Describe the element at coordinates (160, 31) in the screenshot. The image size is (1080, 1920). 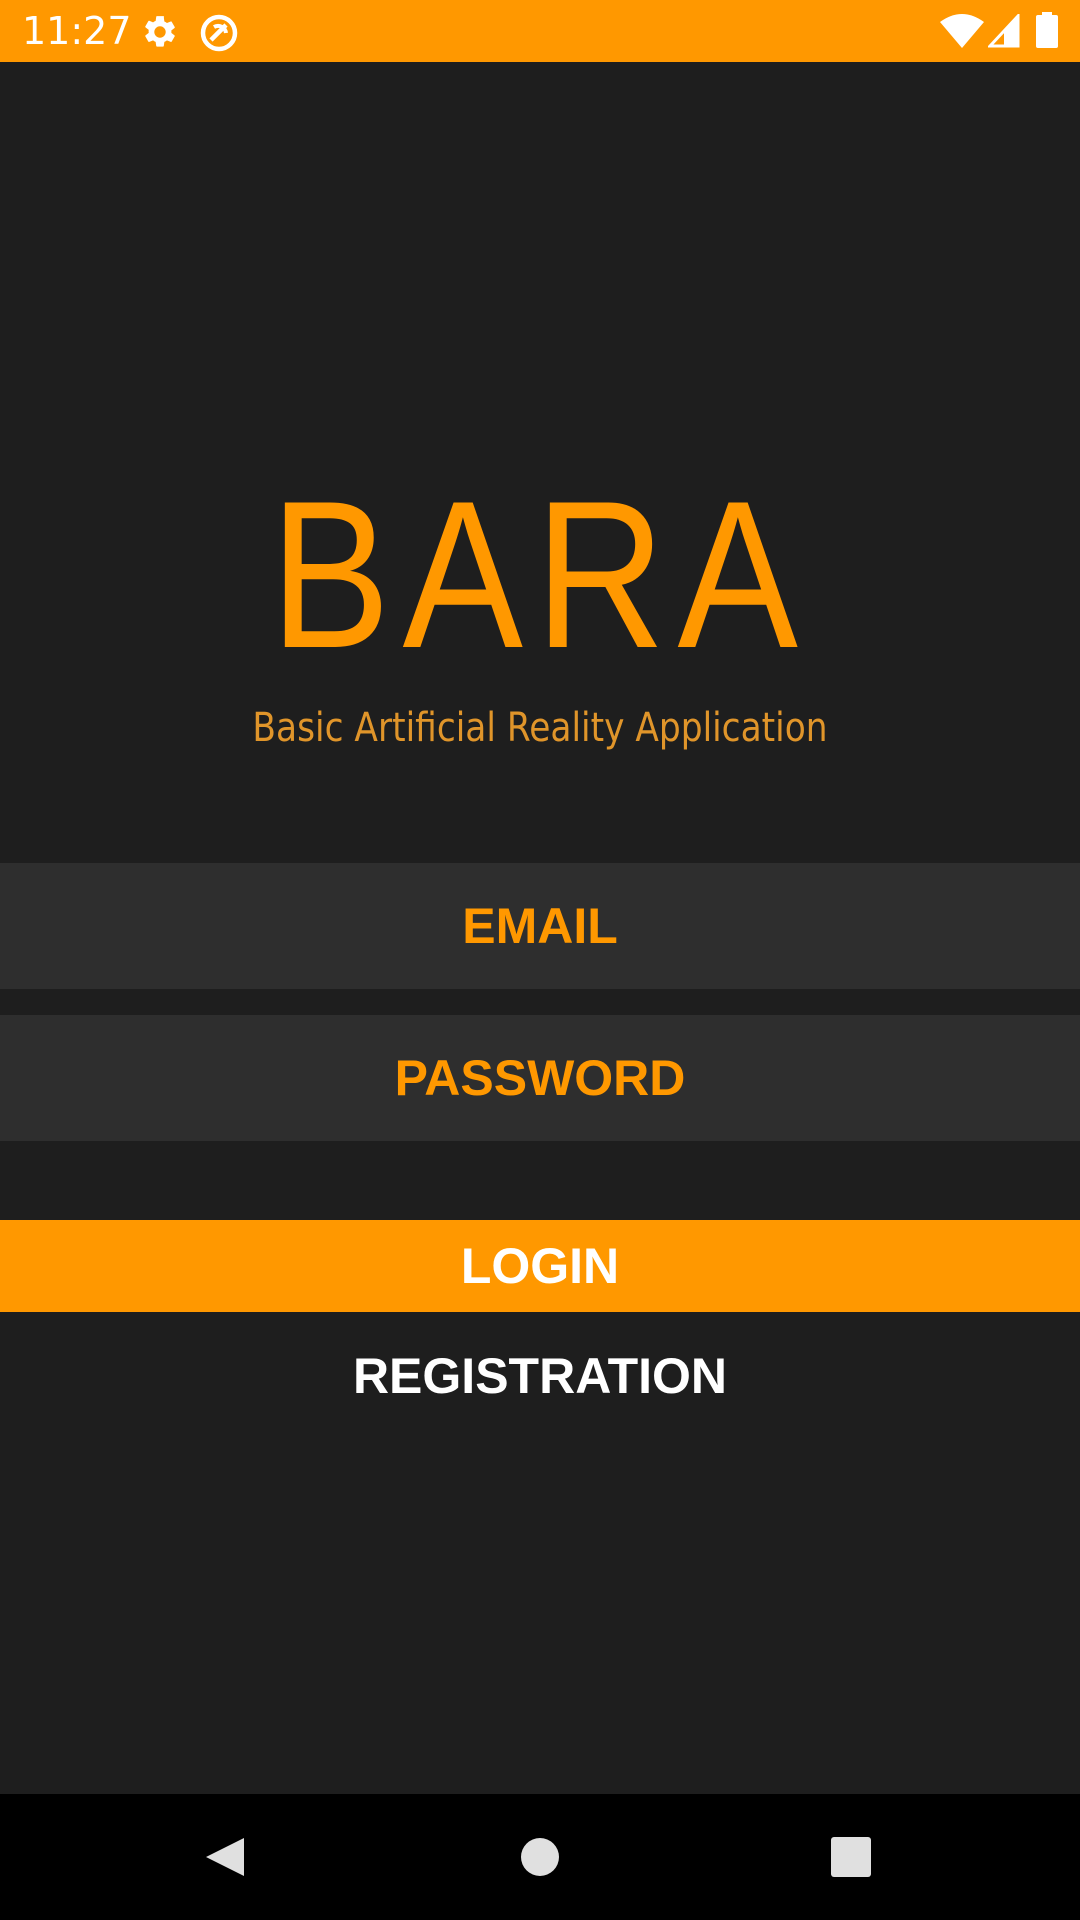
I see `gear-icon` at that location.